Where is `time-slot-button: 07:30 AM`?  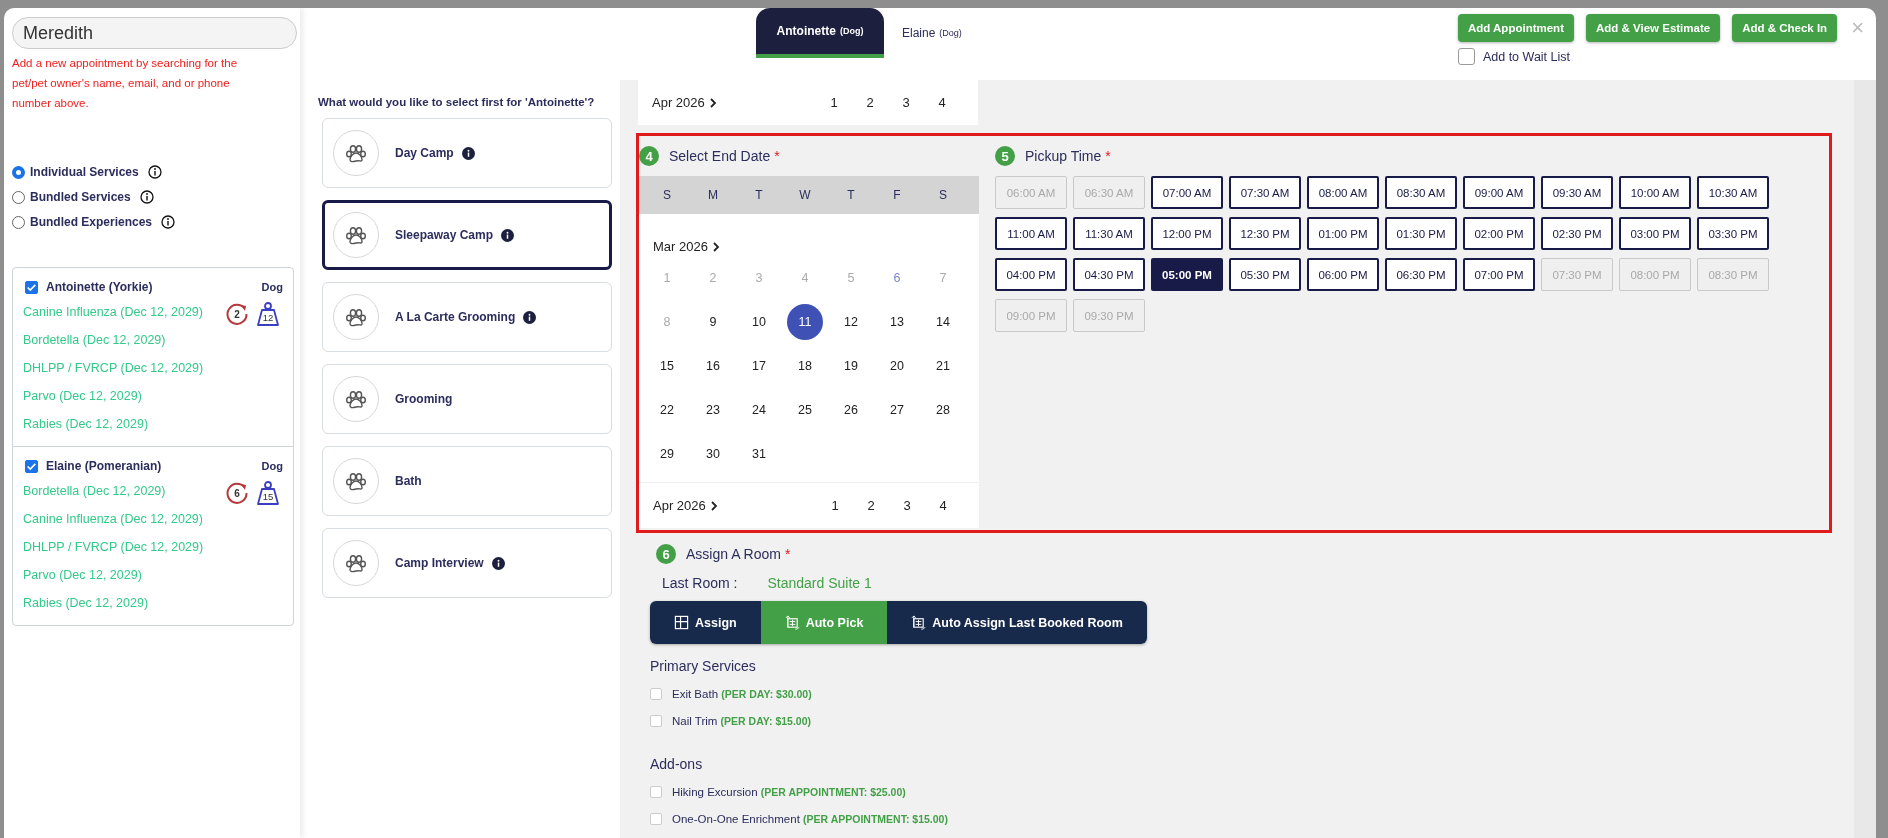 time-slot-button: 07:30 AM is located at coordinates (1265, 192).